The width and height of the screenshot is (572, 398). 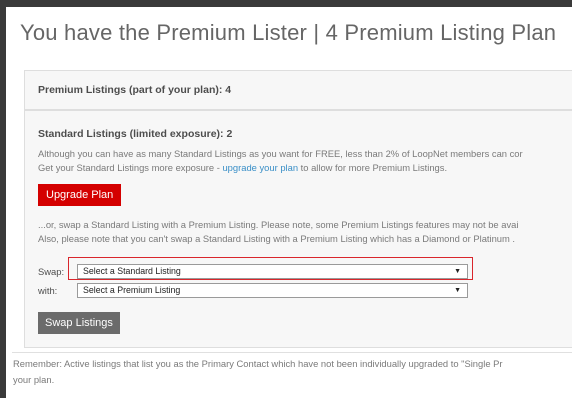 What do you see at coordinates (132, 271) in the screenshot?
I see `standard-listing-select-value: Select a Standard Listing` at bounding box center [132, 271].